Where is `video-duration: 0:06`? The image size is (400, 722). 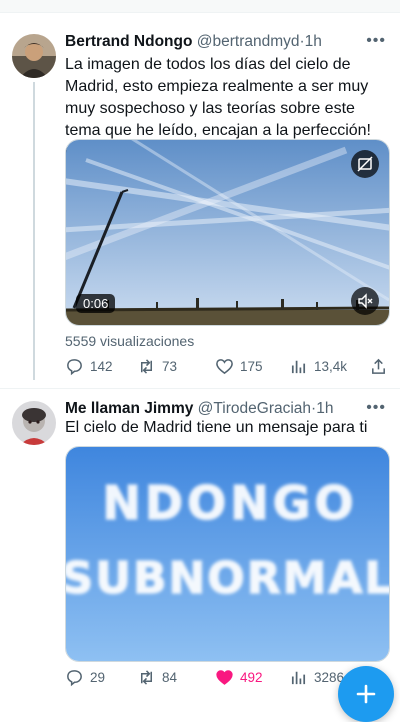
video-duration: 0:06 is located at coordinates (96, 303).